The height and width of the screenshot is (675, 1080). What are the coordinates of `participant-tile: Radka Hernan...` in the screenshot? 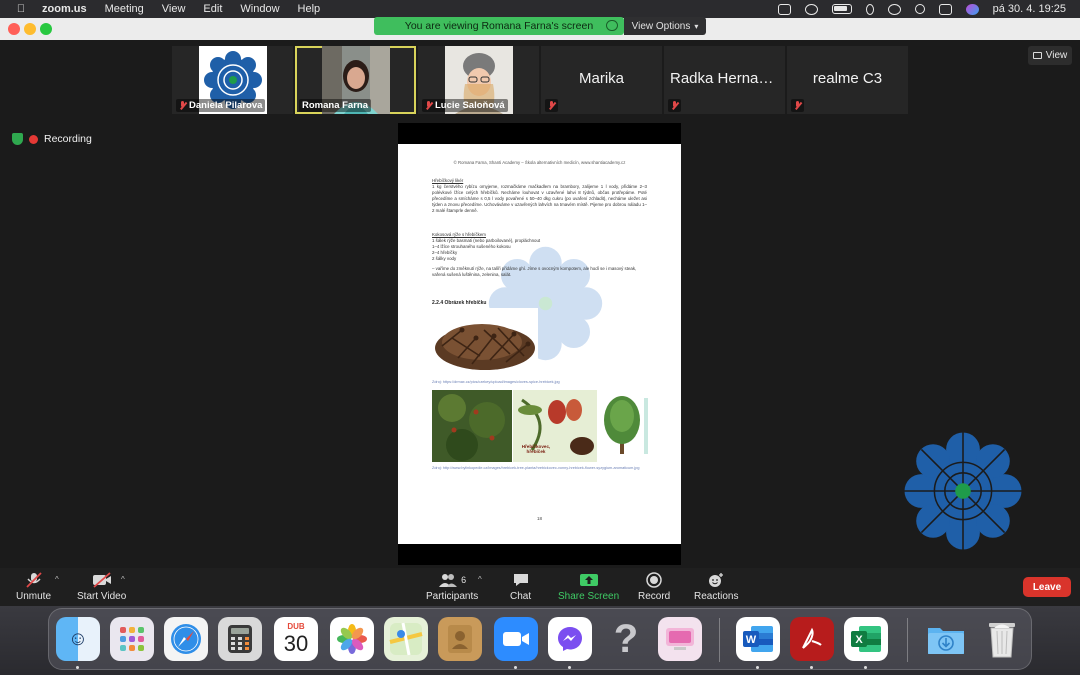 It's located at (724, 80).